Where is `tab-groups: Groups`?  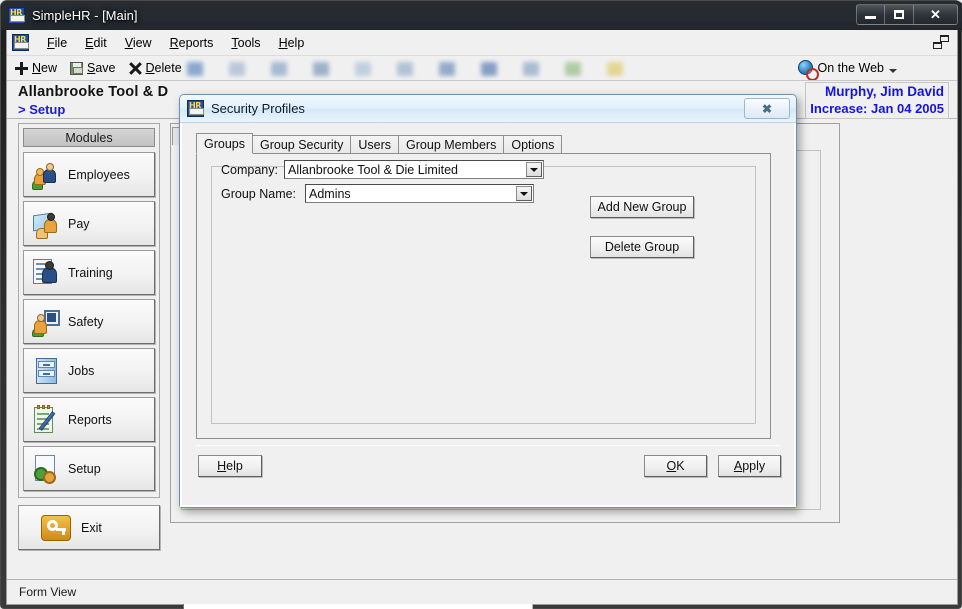 tab-groups: Groups is located at coordinates (224, 143).